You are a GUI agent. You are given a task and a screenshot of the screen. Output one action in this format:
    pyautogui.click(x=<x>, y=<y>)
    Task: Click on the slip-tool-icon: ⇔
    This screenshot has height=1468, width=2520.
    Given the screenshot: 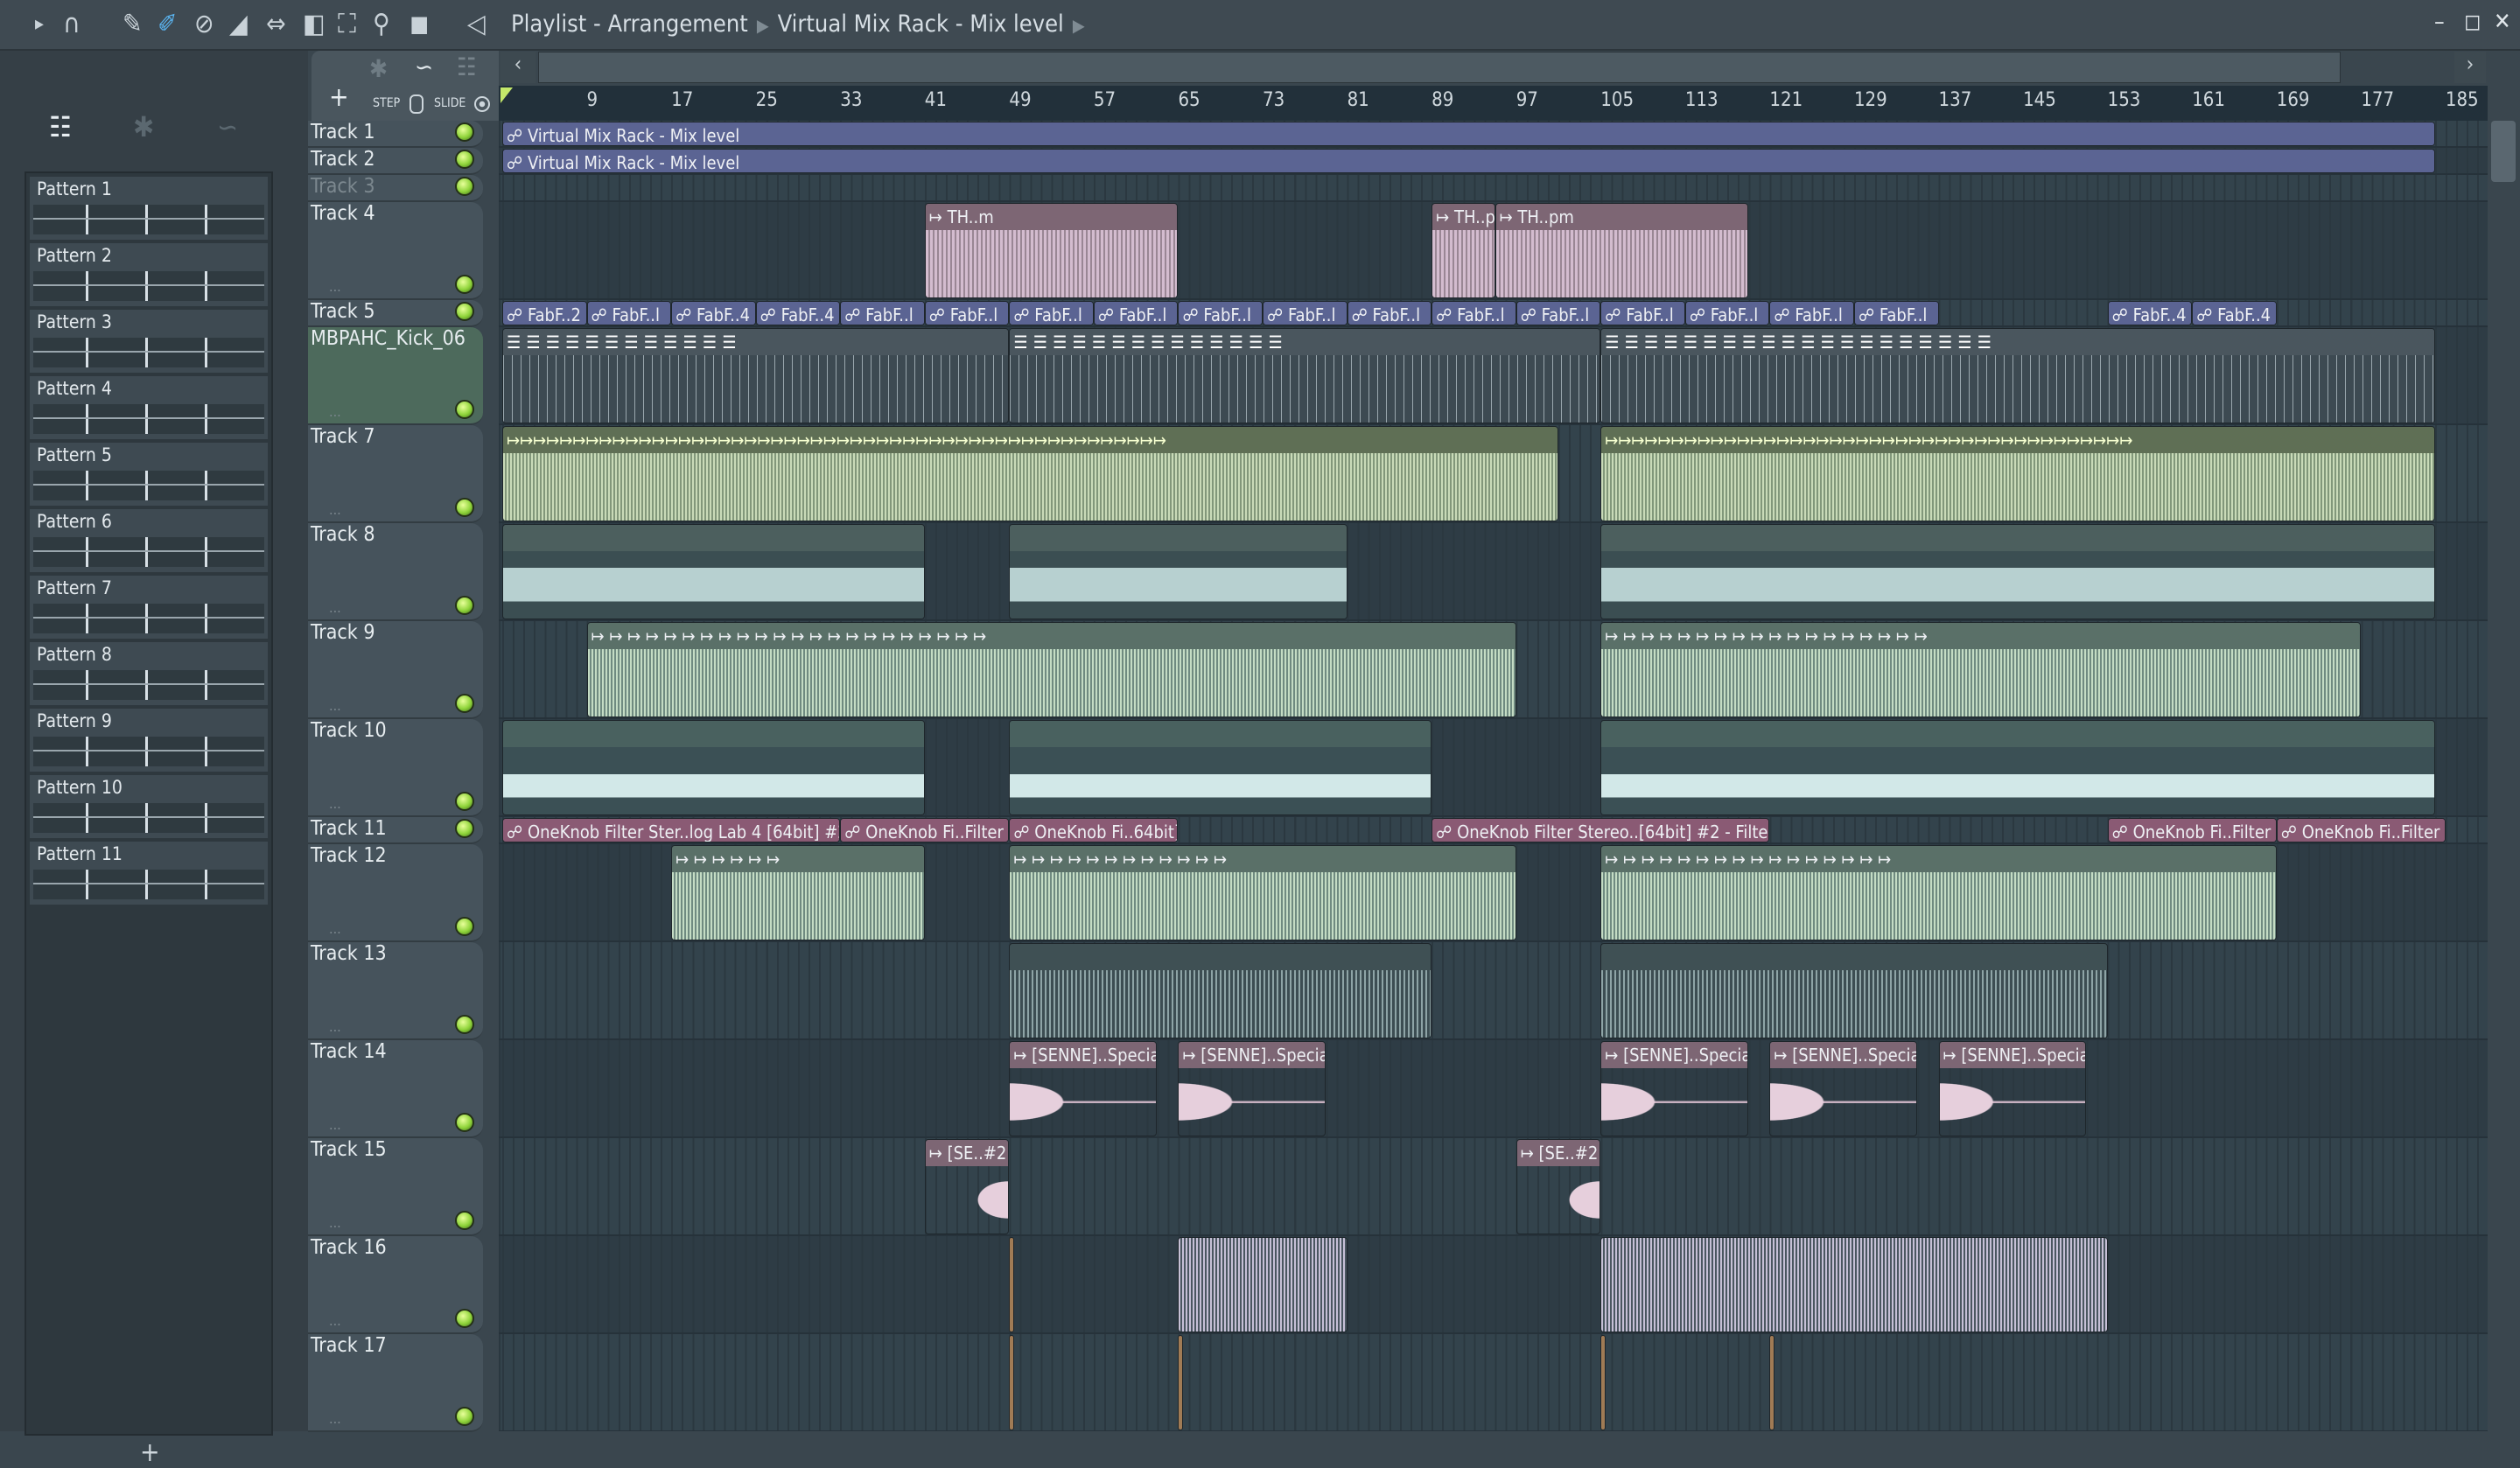 What is the action you would take?
    pyautogui.click(x=276, y=24)
    